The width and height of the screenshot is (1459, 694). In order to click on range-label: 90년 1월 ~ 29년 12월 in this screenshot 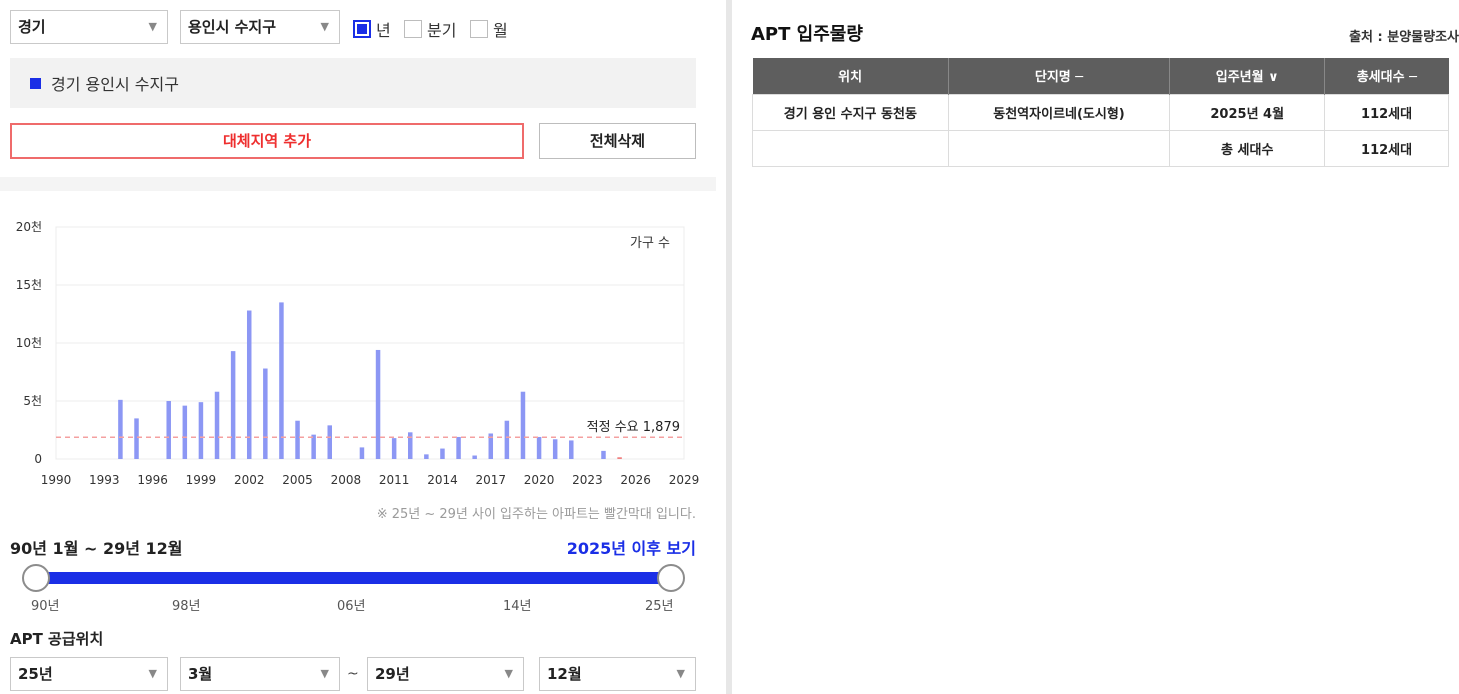, I will do `click(96, 548)`.